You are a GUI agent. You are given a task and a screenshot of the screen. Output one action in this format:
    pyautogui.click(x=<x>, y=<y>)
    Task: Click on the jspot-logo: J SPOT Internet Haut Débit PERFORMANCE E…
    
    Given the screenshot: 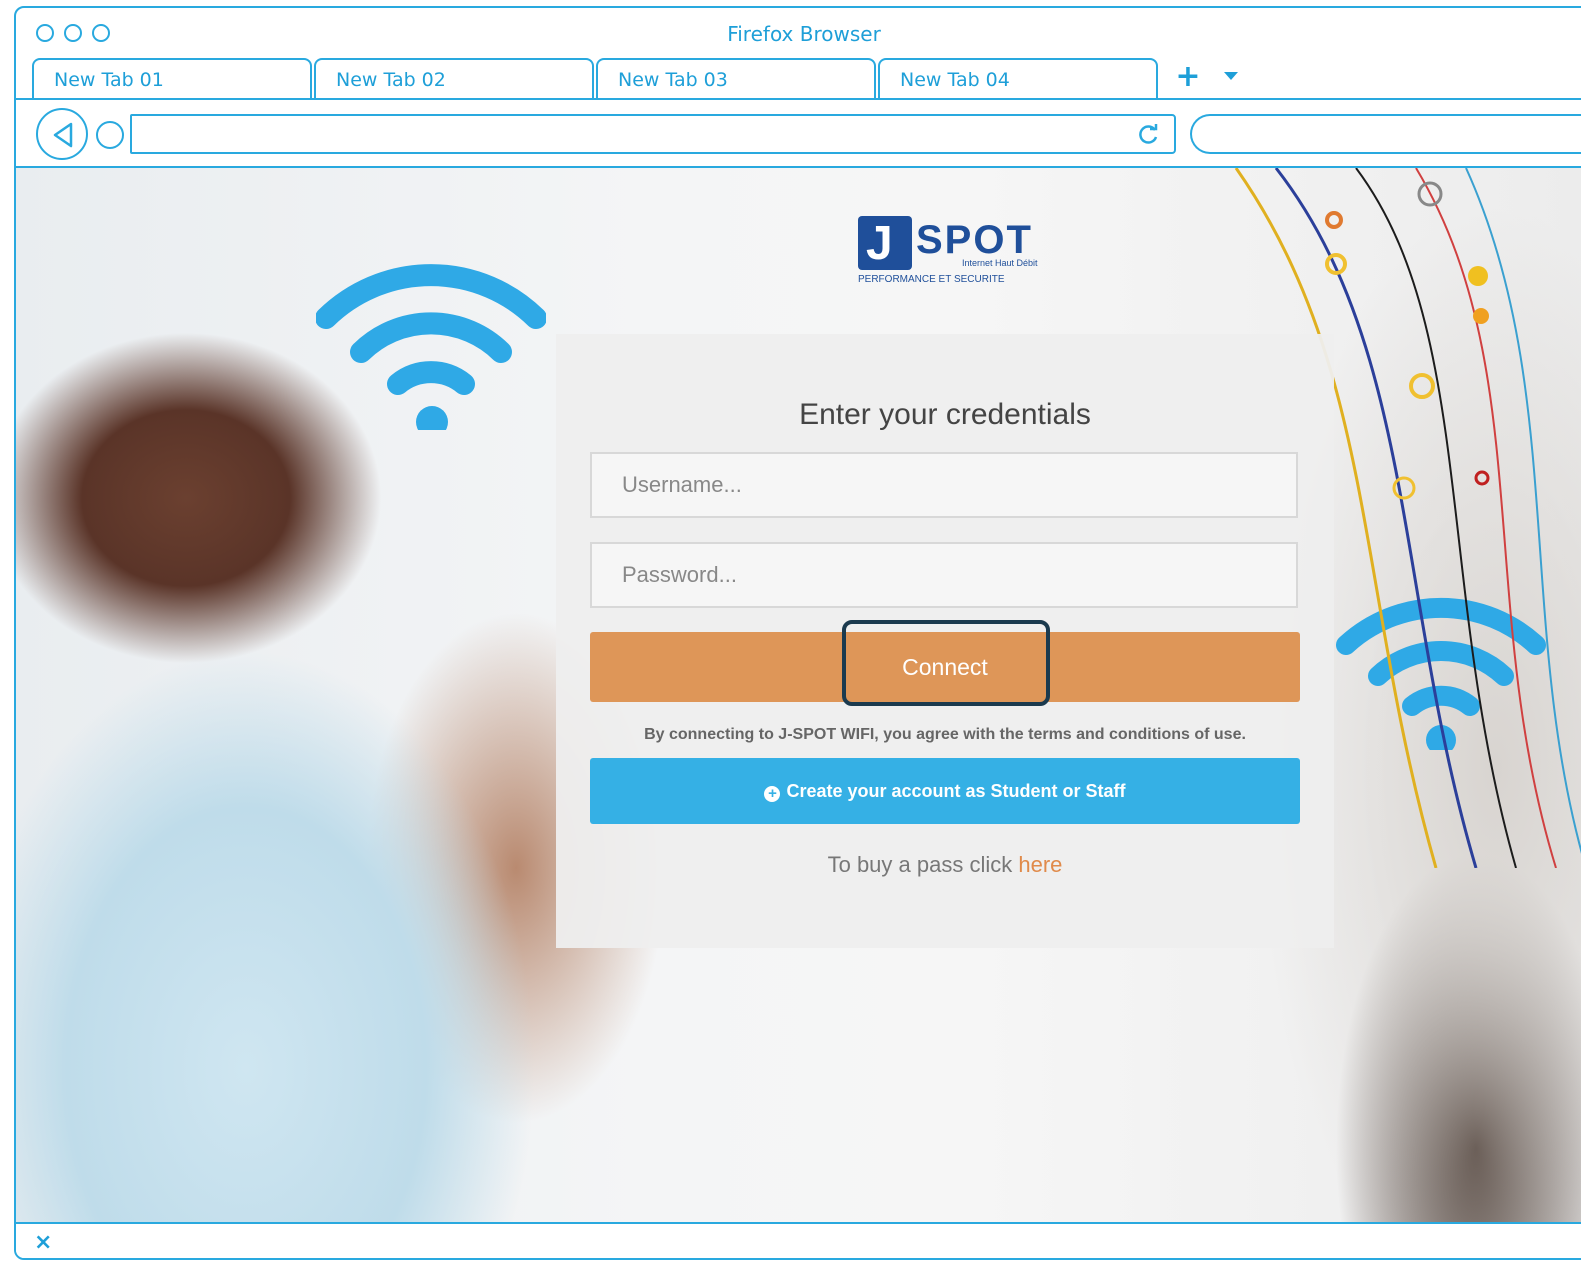 What is the action you would take?
    pyautogui.click(x=948, y=250)
    